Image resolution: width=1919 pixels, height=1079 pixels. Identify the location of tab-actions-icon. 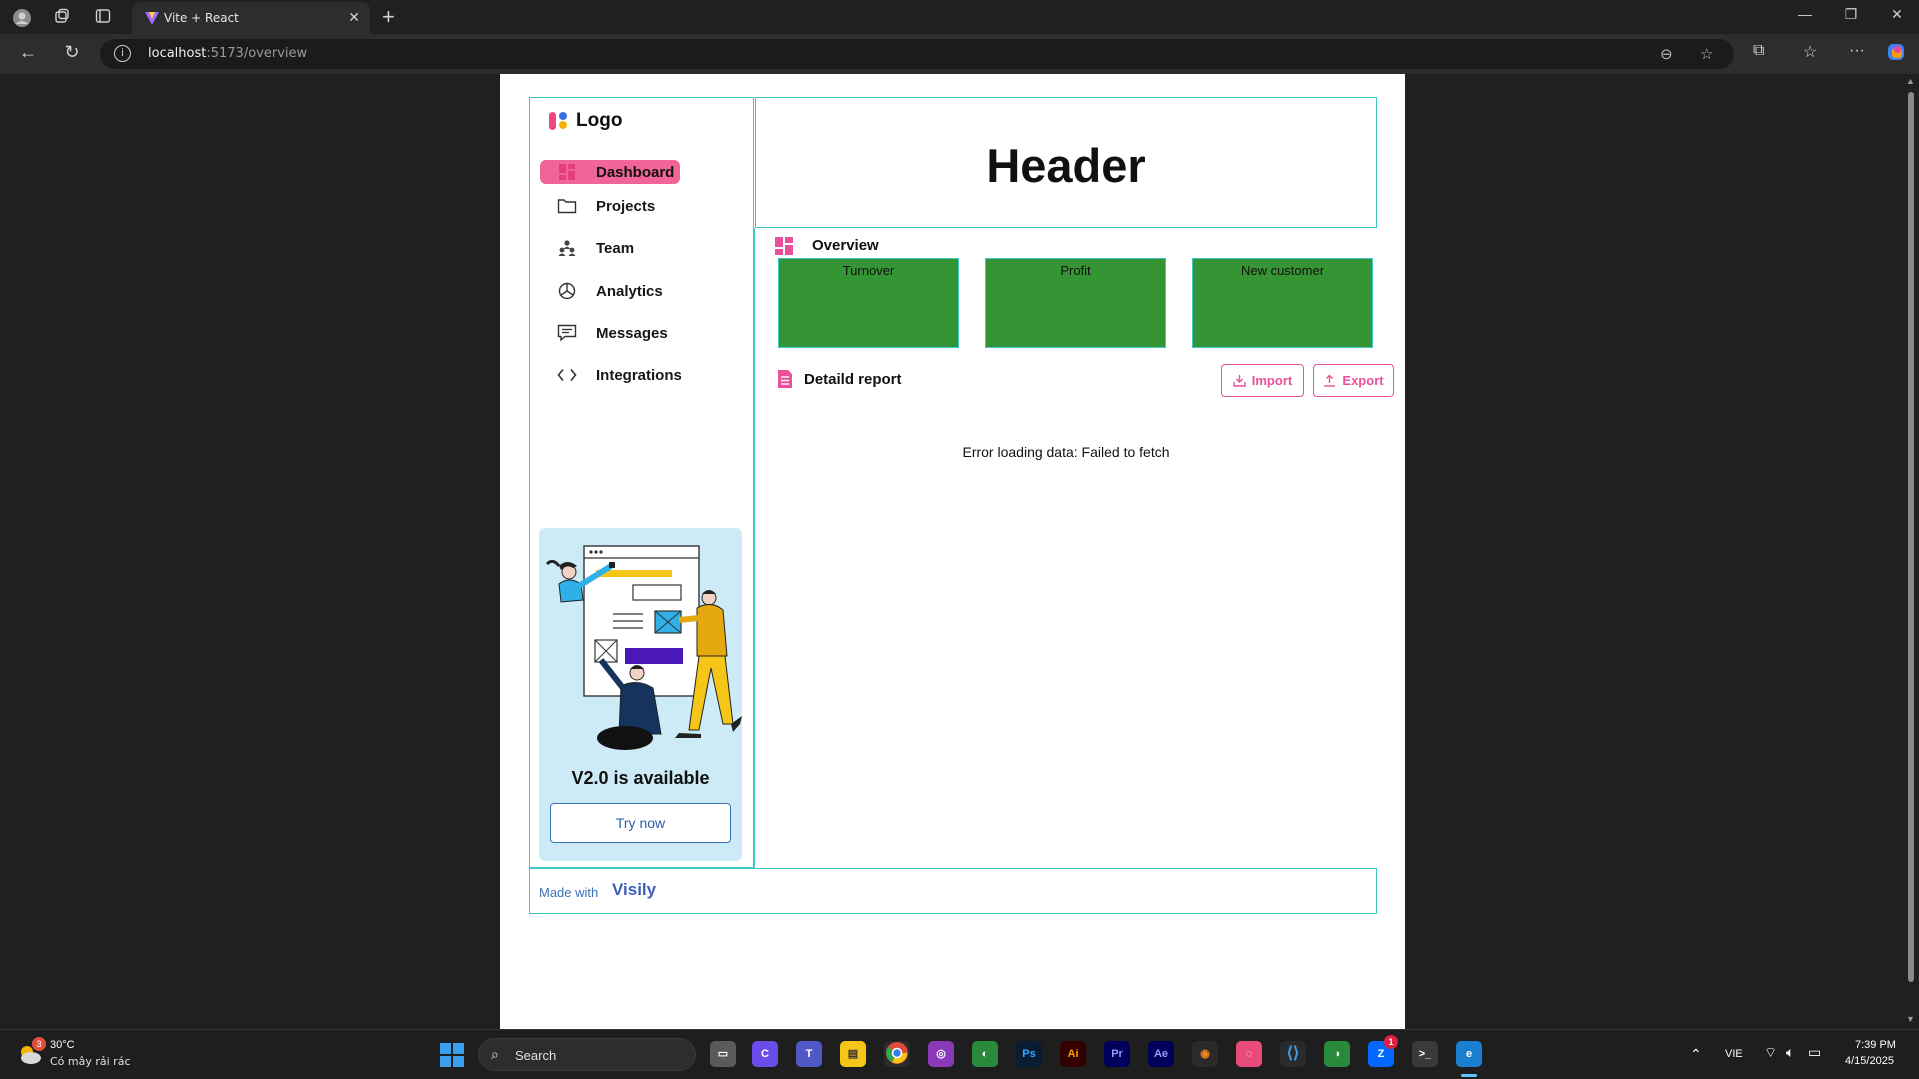
(103, 17).